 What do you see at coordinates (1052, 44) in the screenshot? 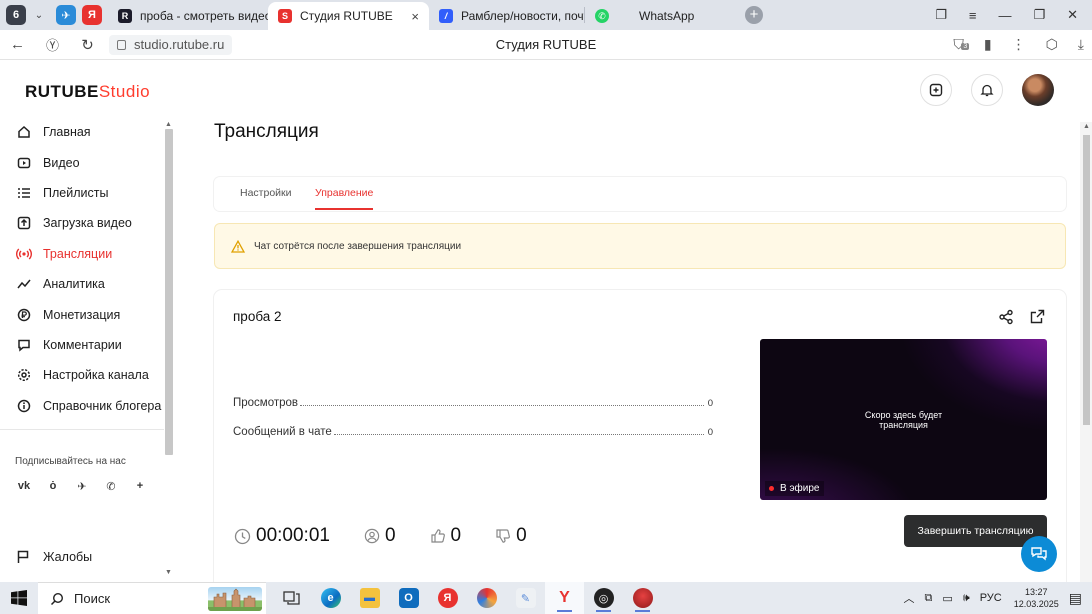
I see `extensions-icon: ⬡` at bounding box center [1052, 44].